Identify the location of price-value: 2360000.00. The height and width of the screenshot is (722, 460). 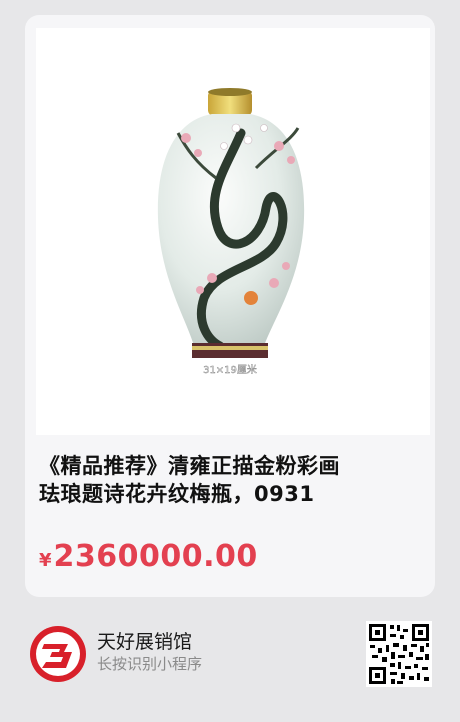
(155, 556).